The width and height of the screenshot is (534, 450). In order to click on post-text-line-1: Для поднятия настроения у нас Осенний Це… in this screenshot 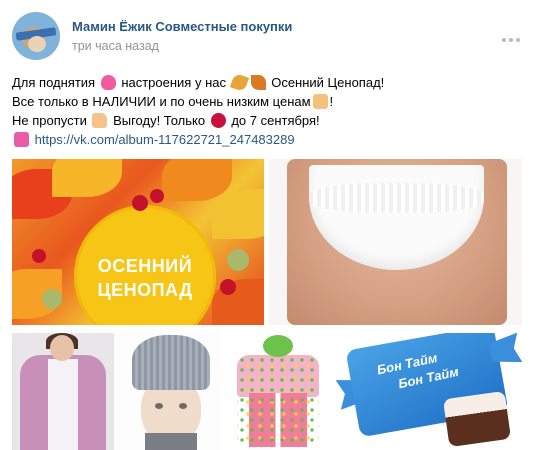, I will do `click(267, 82)`.